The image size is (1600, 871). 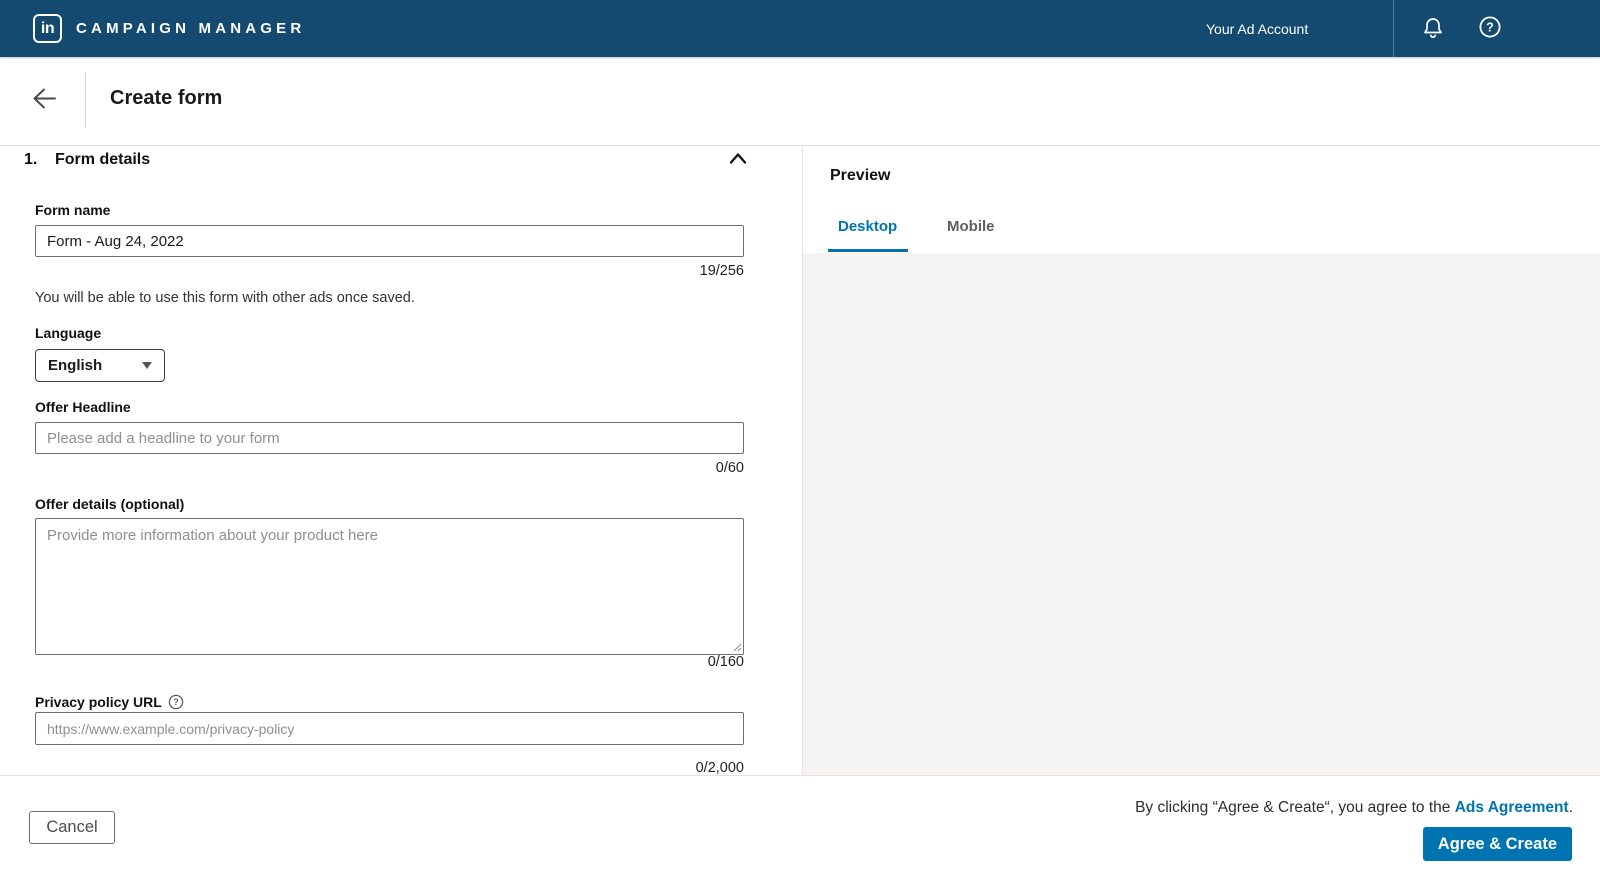 I want to click on active-tab-underline, so click(x=868, y=250).